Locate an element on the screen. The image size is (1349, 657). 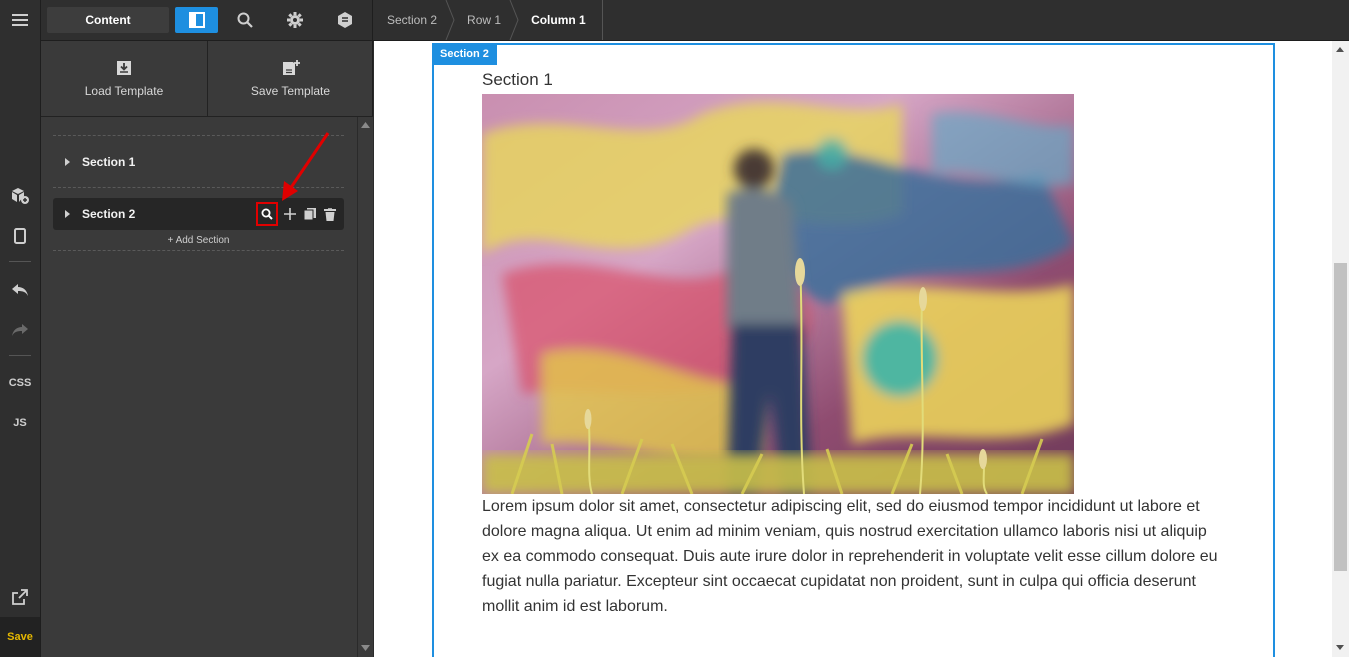
copy-icon is located at coordinates (310, 214).